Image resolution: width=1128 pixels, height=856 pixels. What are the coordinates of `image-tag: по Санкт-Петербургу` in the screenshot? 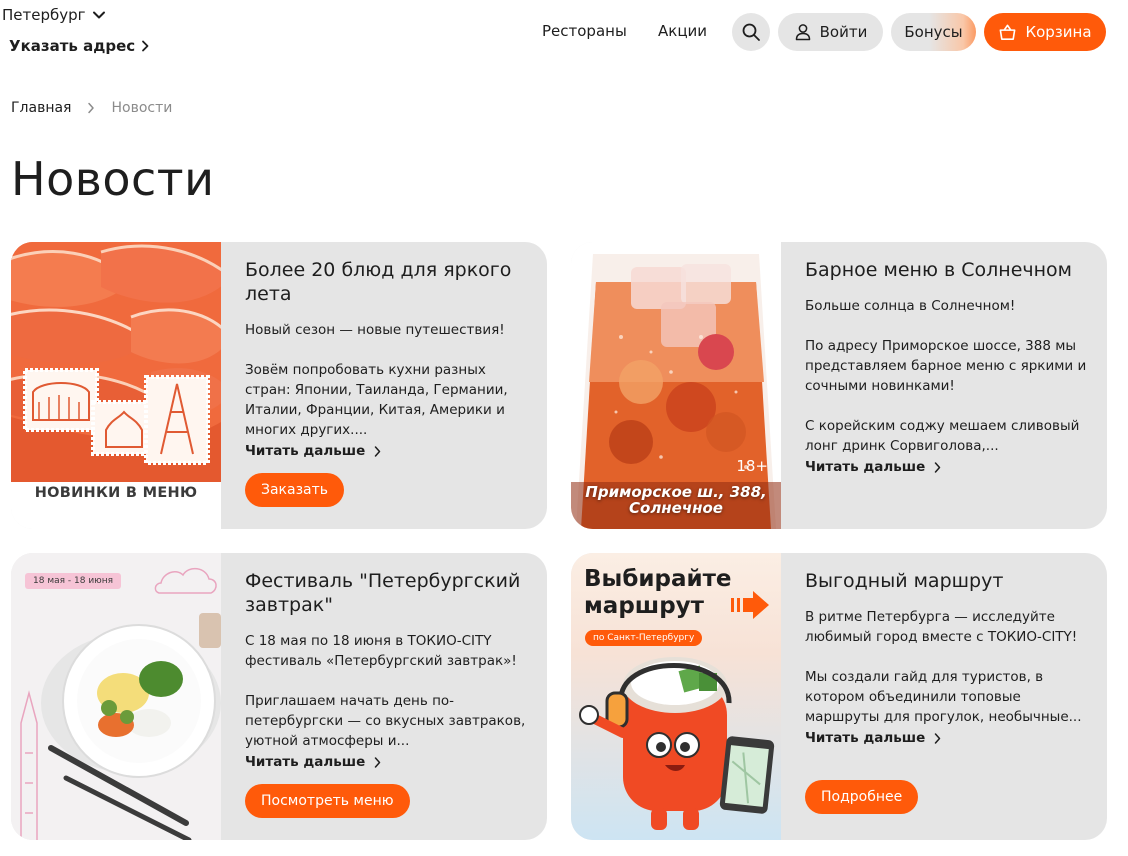 It's located at (644, 638).